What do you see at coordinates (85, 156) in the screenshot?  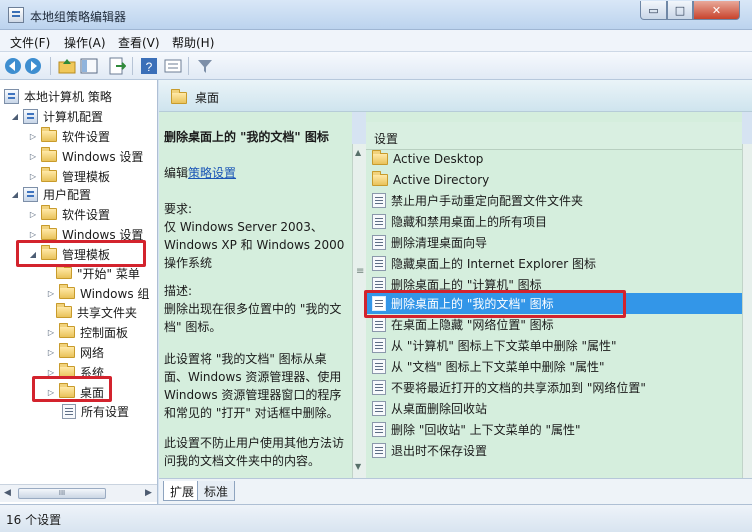 I see `tree-item-cc-windows-settings: ▷ Windows 设置` at bounding box center [85, 156].